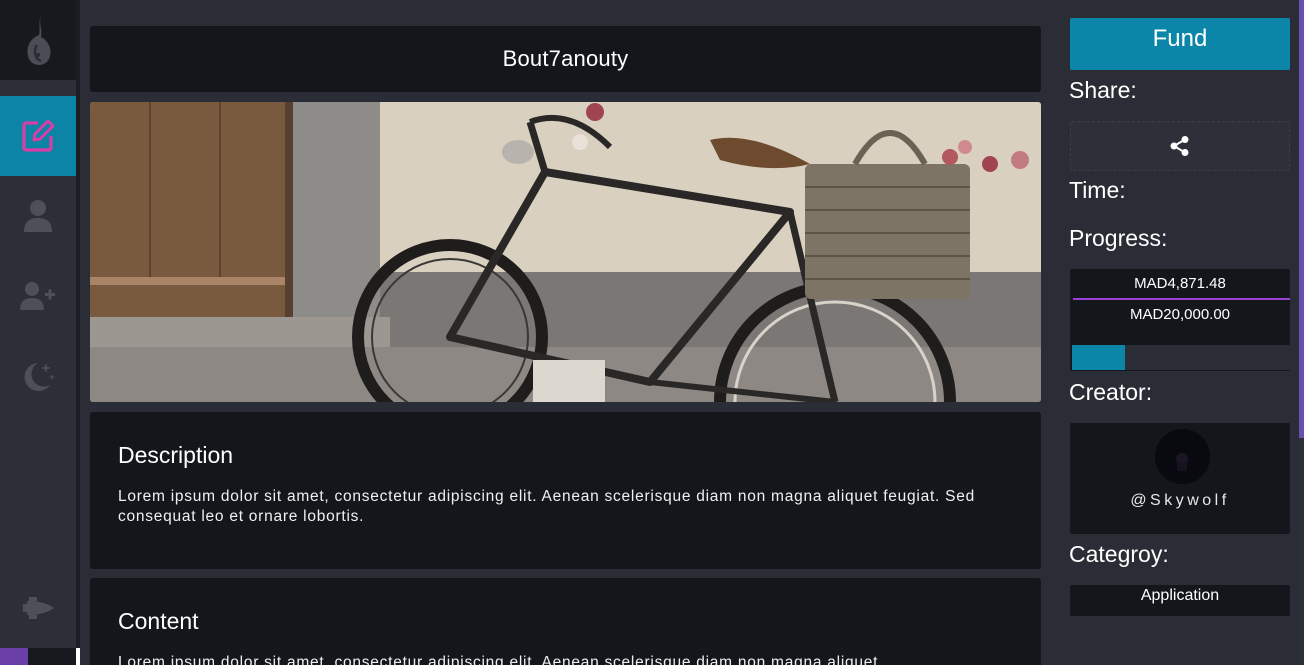 The height and width of the screenshot is (665, 1304). I want to click on category-badge: Application, so click(1180, 600).